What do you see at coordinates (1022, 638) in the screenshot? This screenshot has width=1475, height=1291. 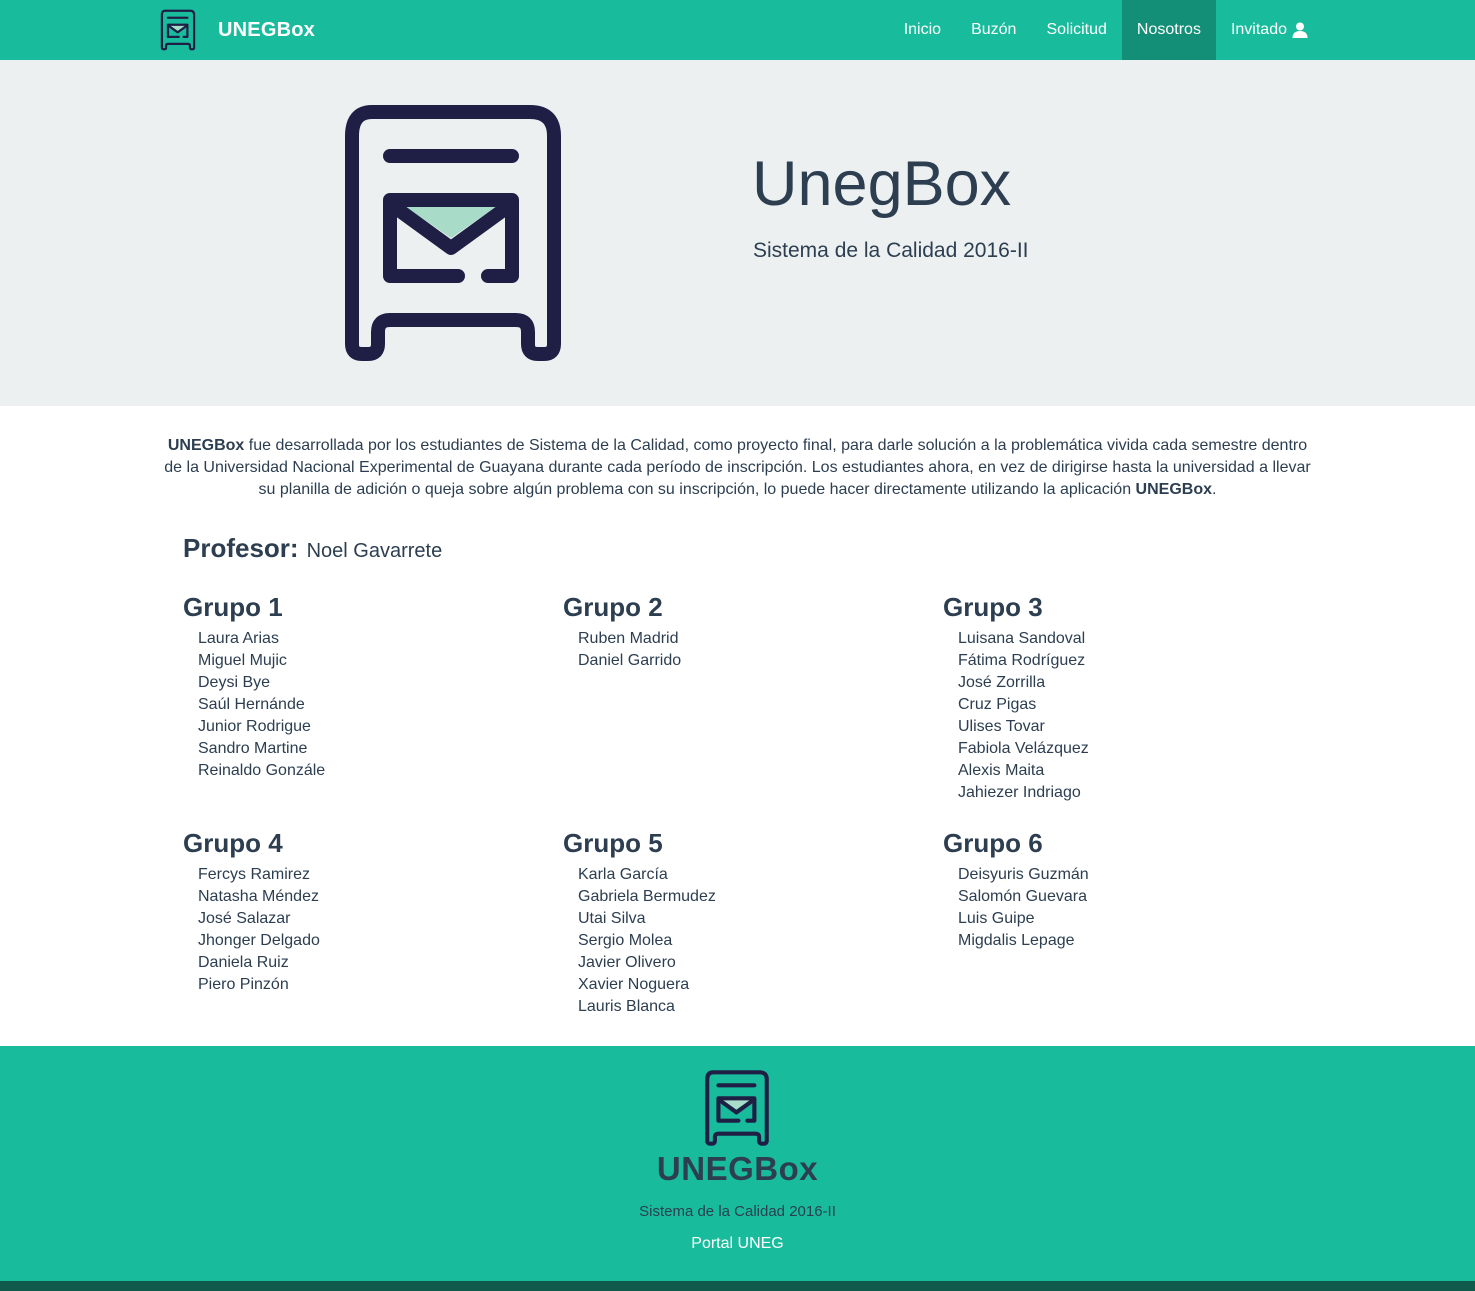 I see `member-item: Luisana Sandoval` at bounding box center [1022, 638].